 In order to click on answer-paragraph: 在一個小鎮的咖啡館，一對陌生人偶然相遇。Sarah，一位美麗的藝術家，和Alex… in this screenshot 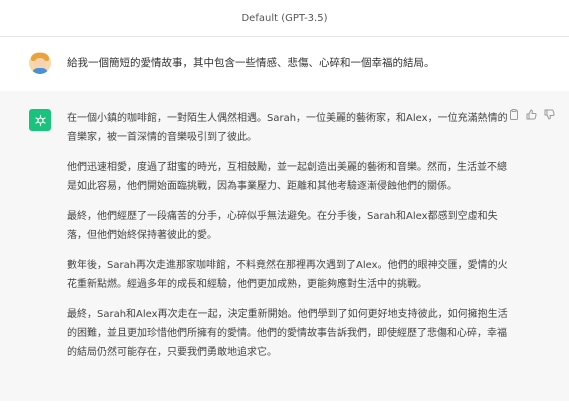, I will do `click(287, 128)`.